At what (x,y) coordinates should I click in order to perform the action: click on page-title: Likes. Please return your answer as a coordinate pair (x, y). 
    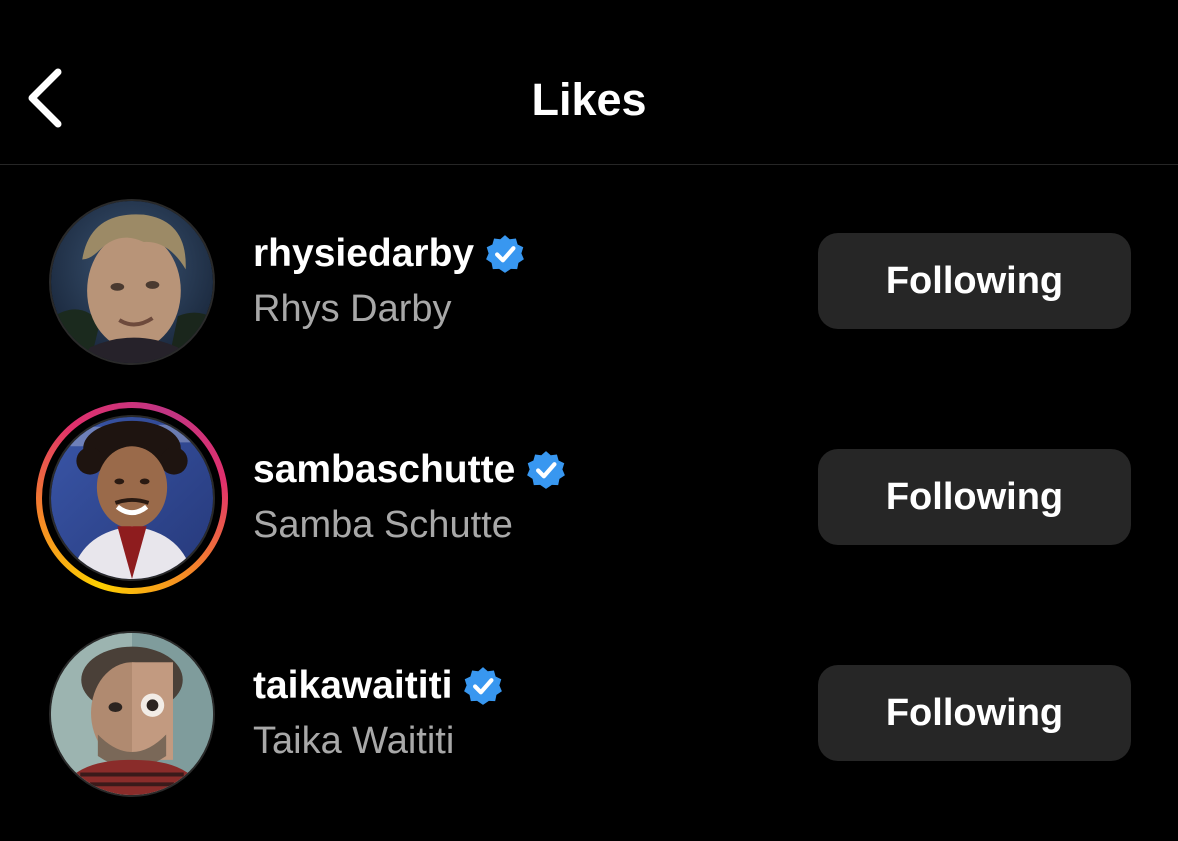
    Looking at the image, I should click on (589, 99).